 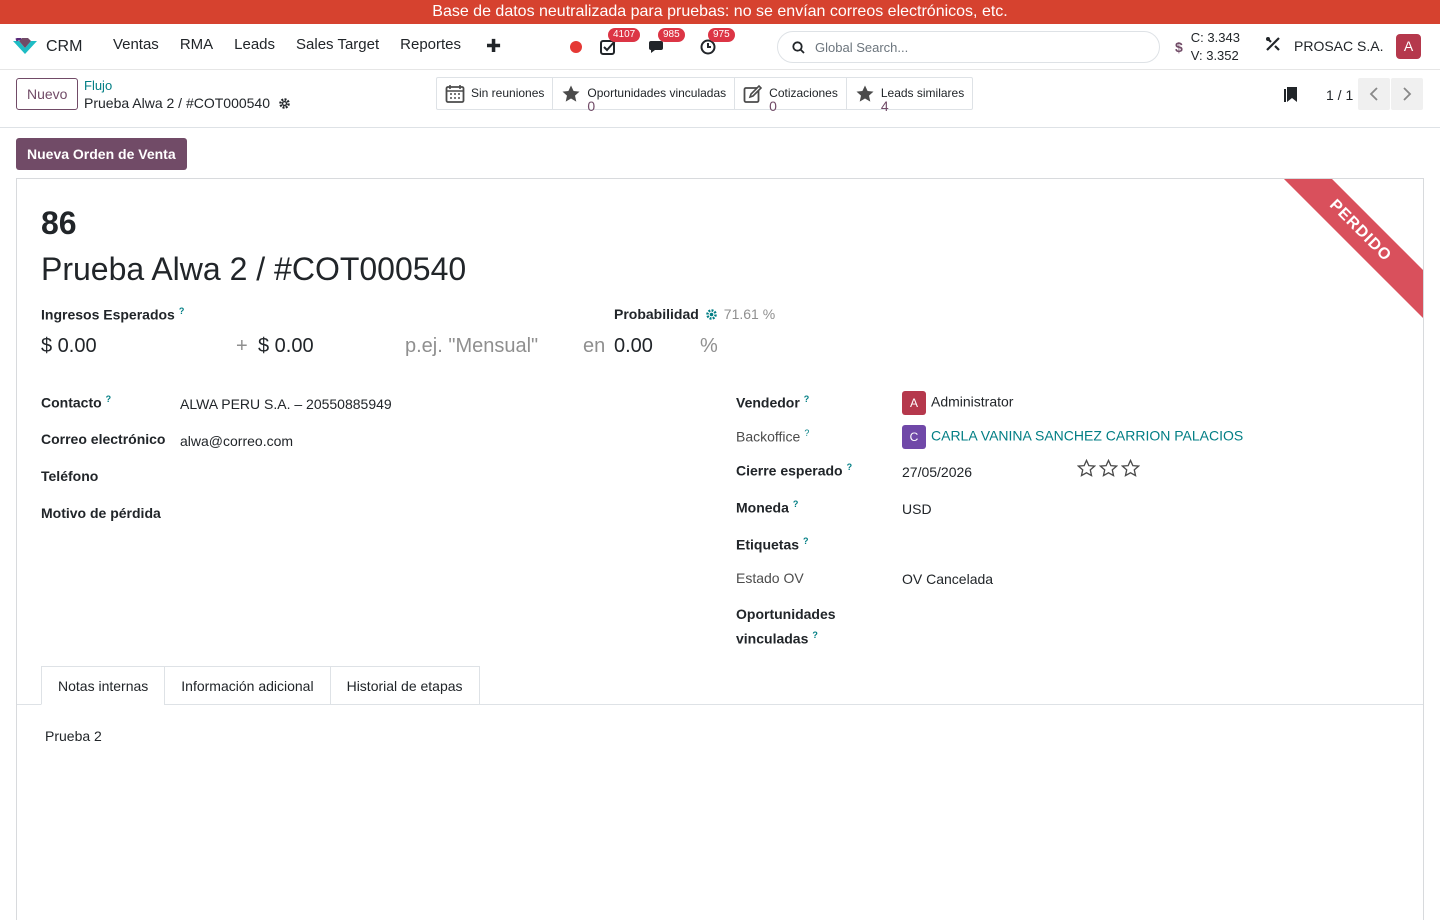 I want to click on app-logo: CRM, so click(x=47, y=46).